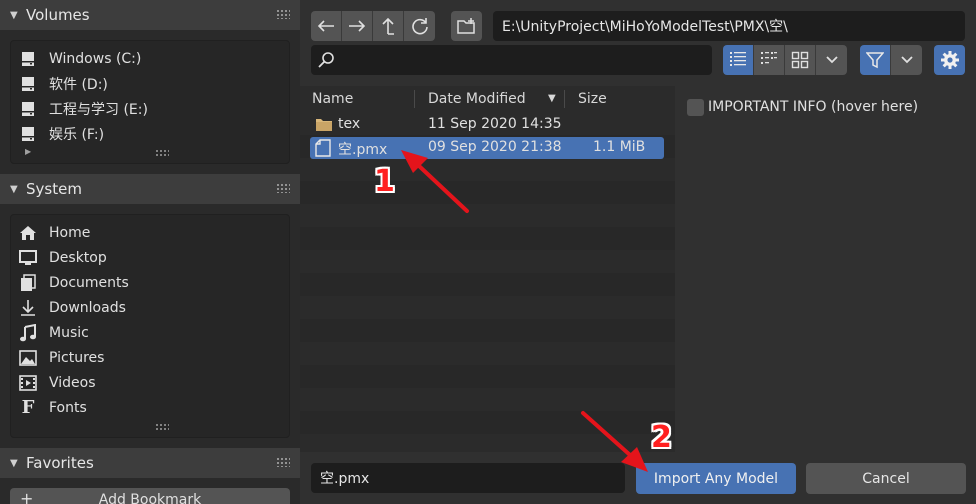 The image size is (976, 504). What do you see at coordinates (638, 43) in the screenshot?
I see `file-browser-toolbar: E:\UnityProject\MiHoYoModelTest\PMX\空\` at bounding box center [638, 43].